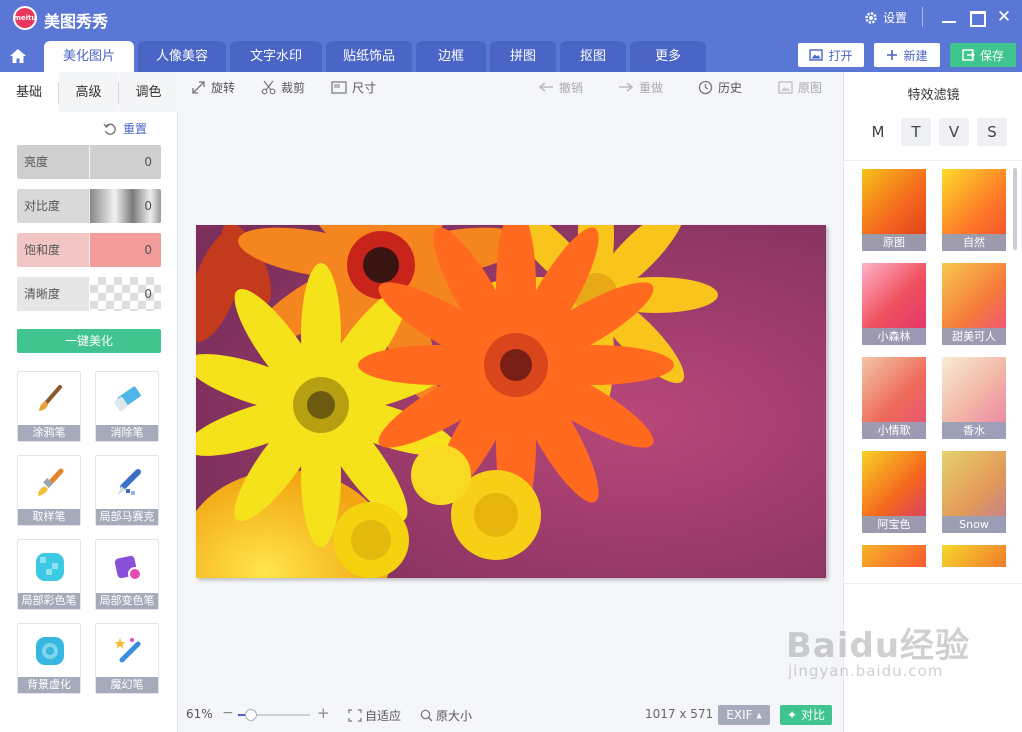 The width and height of the screenshot is (1022, 732). I want to click on subtab-advanced: 高级, so click(88, 92).